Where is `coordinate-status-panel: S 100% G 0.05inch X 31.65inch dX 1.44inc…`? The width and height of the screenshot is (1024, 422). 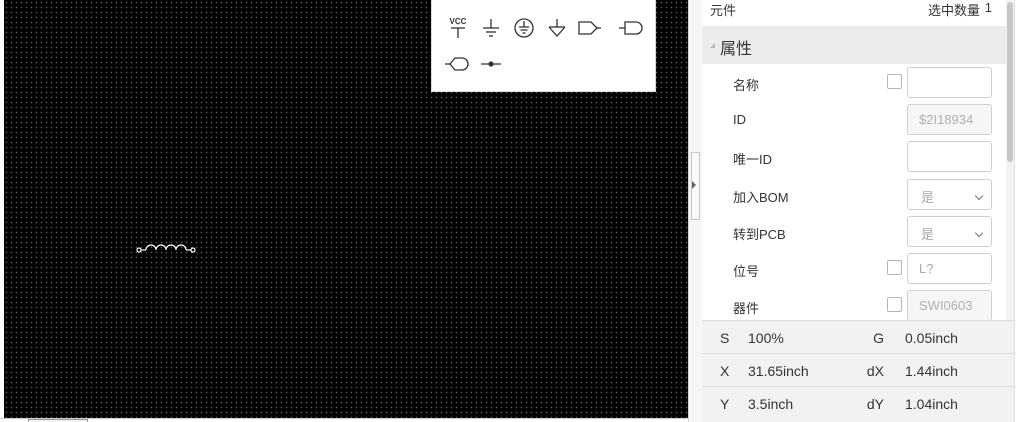
coordinate-status-panel: S 100% G 0.05inch X 31.65inch dX 1.44inc… is located at coordinates (858, 371).